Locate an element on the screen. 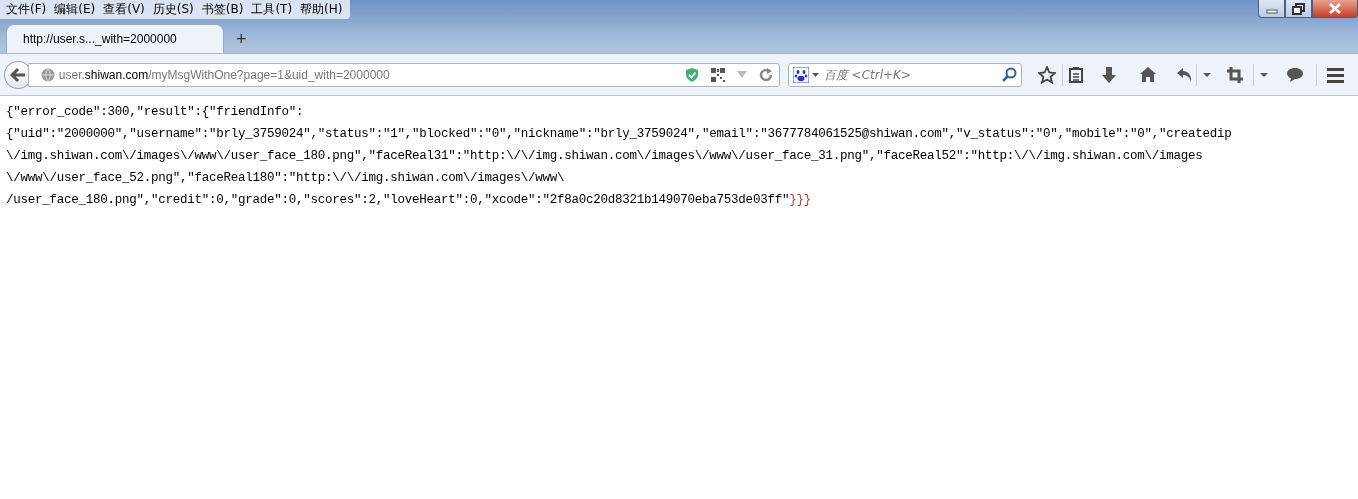 The width and height of the screenshot is (1358, 499). undo-arrow-icon is located at coordinates (1184, 74).